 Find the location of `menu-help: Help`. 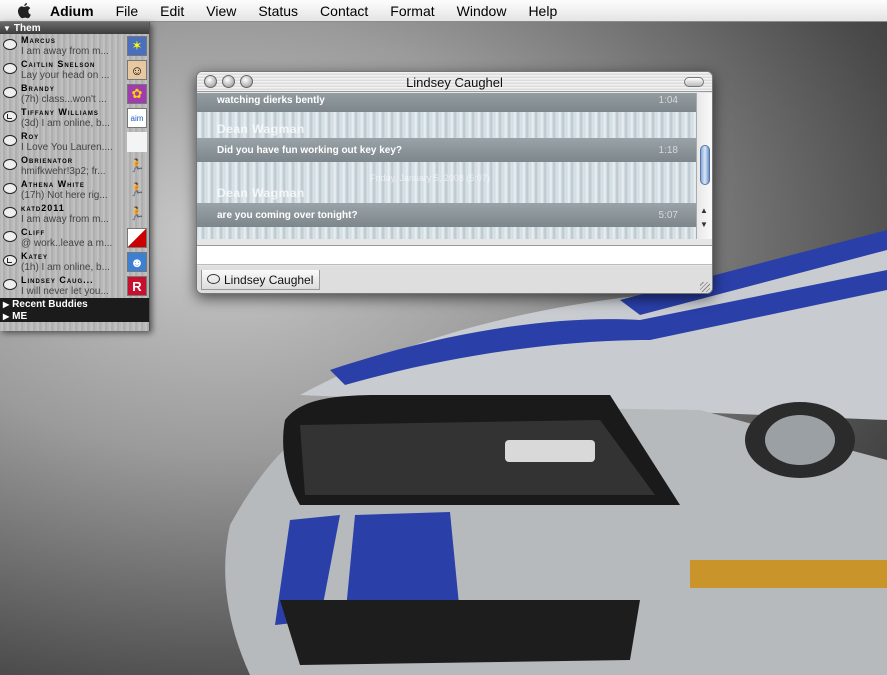

menu-help: Help is located at coordinates (542, 11).